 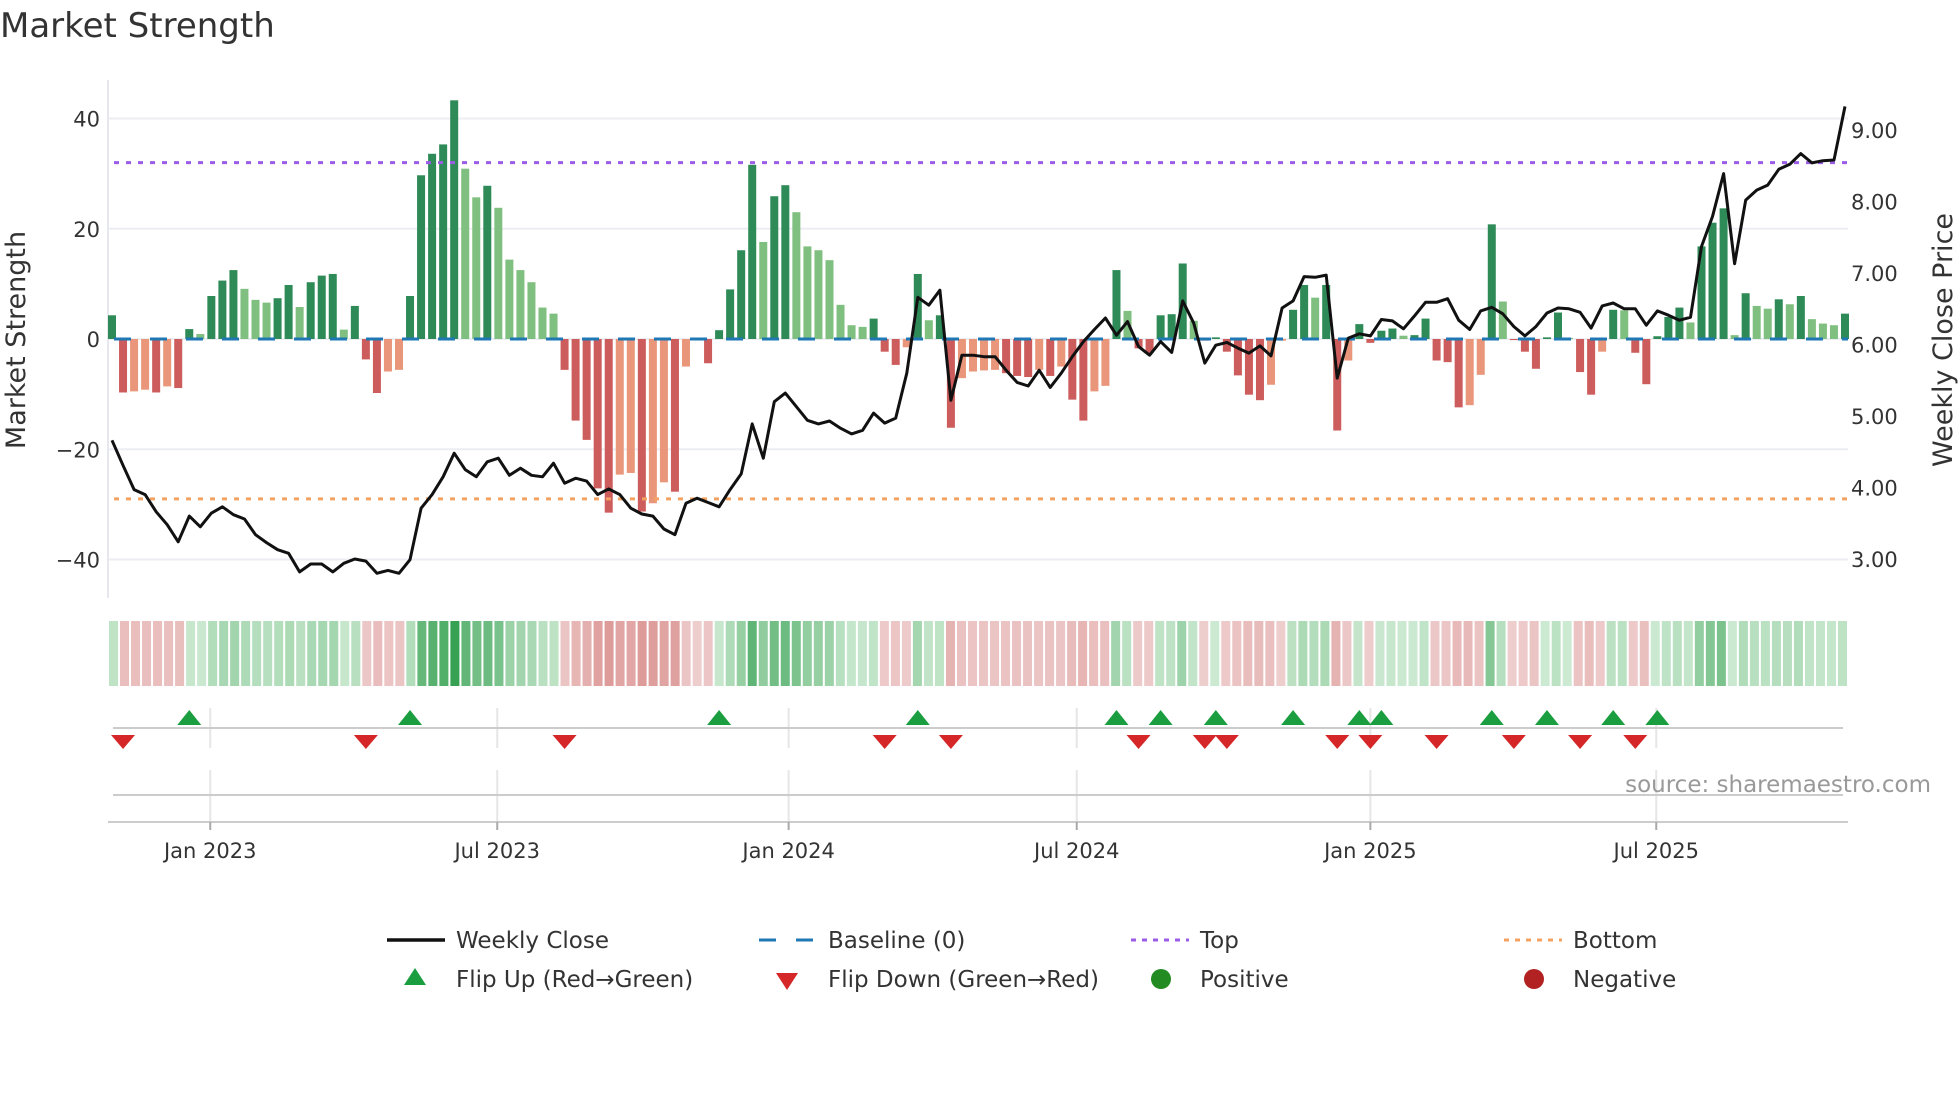 I want to click on legend-circle-pos-icon, so click(x=1161, y=979).